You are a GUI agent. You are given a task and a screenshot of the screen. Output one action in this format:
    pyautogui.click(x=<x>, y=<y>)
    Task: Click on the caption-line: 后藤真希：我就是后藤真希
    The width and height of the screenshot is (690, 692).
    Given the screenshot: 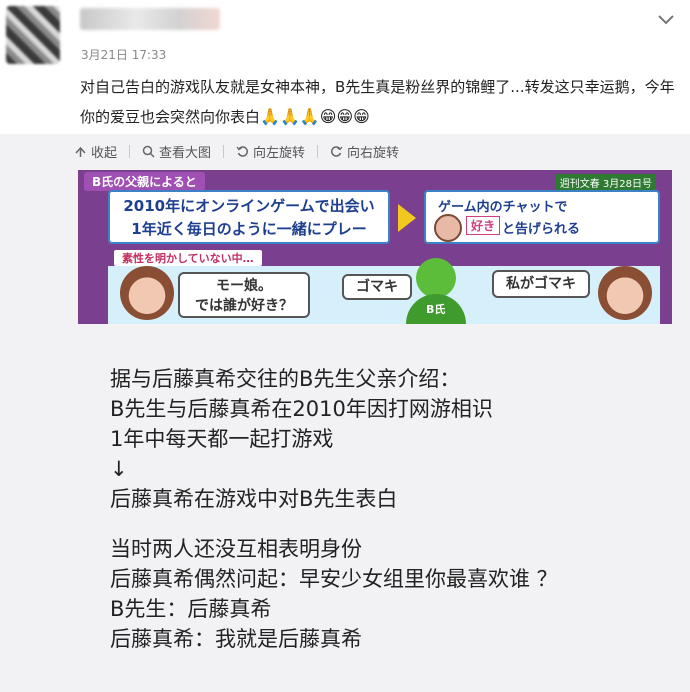 What is the action you would take?
    pyautogui.click(x=236, y=639)
    